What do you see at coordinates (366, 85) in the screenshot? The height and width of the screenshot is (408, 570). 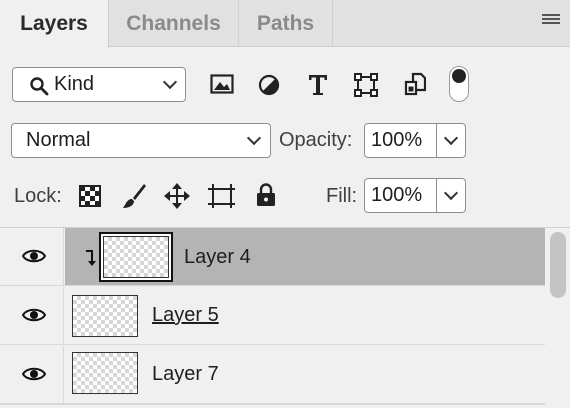 I see `shape-filter-icon` at bounding box center [366, 85].